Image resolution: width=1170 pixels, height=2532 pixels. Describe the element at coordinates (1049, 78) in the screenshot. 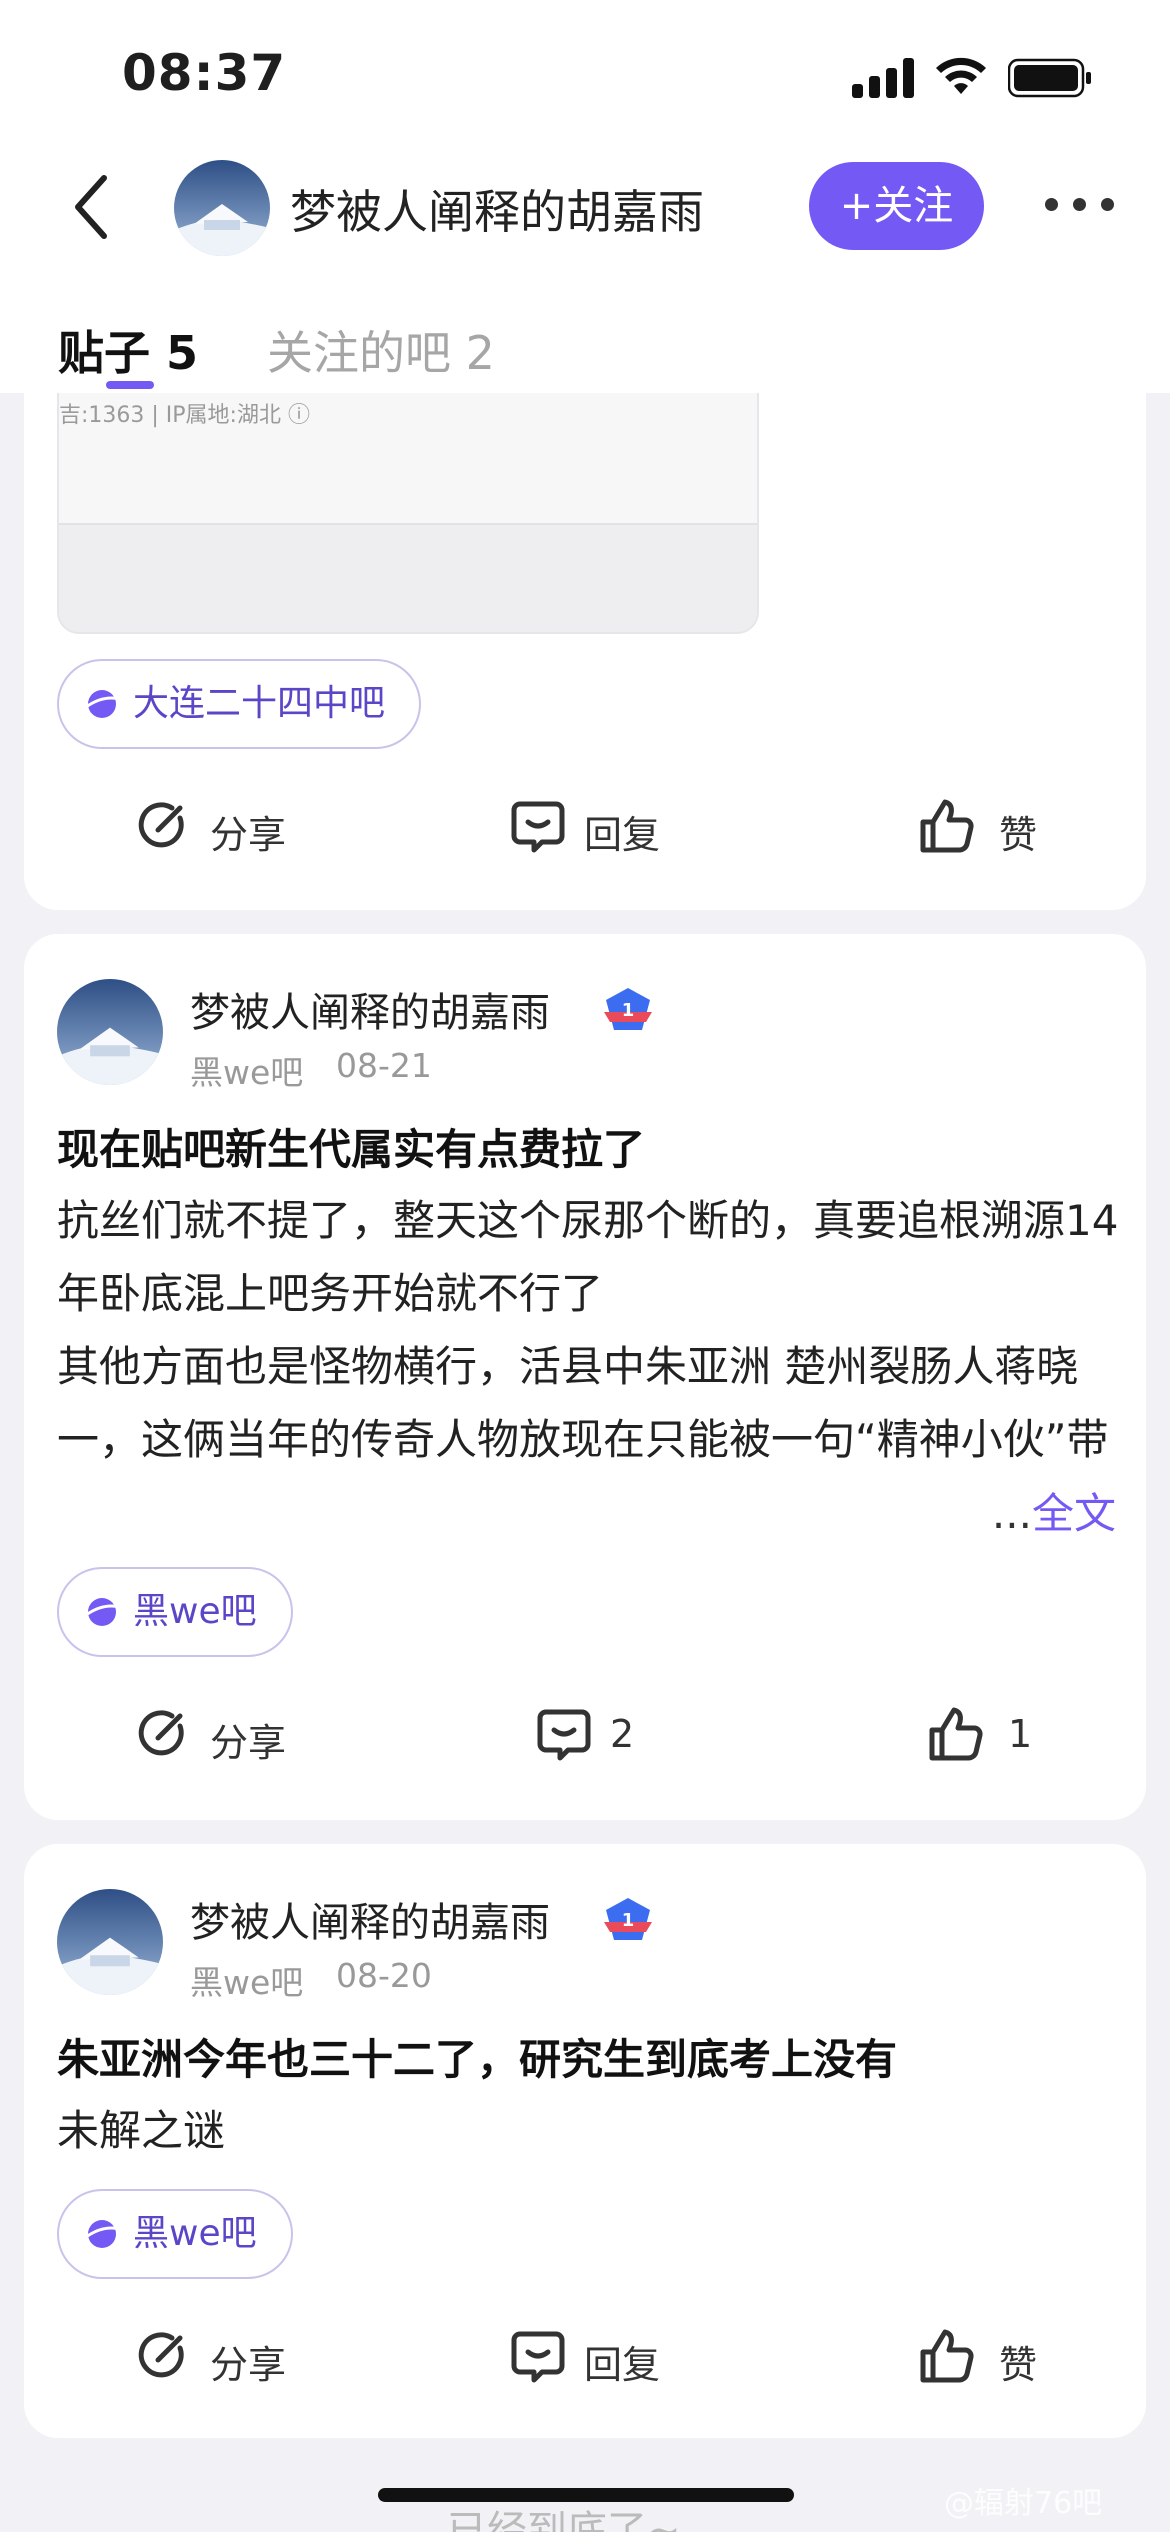

I see `battery-icon` at that location.